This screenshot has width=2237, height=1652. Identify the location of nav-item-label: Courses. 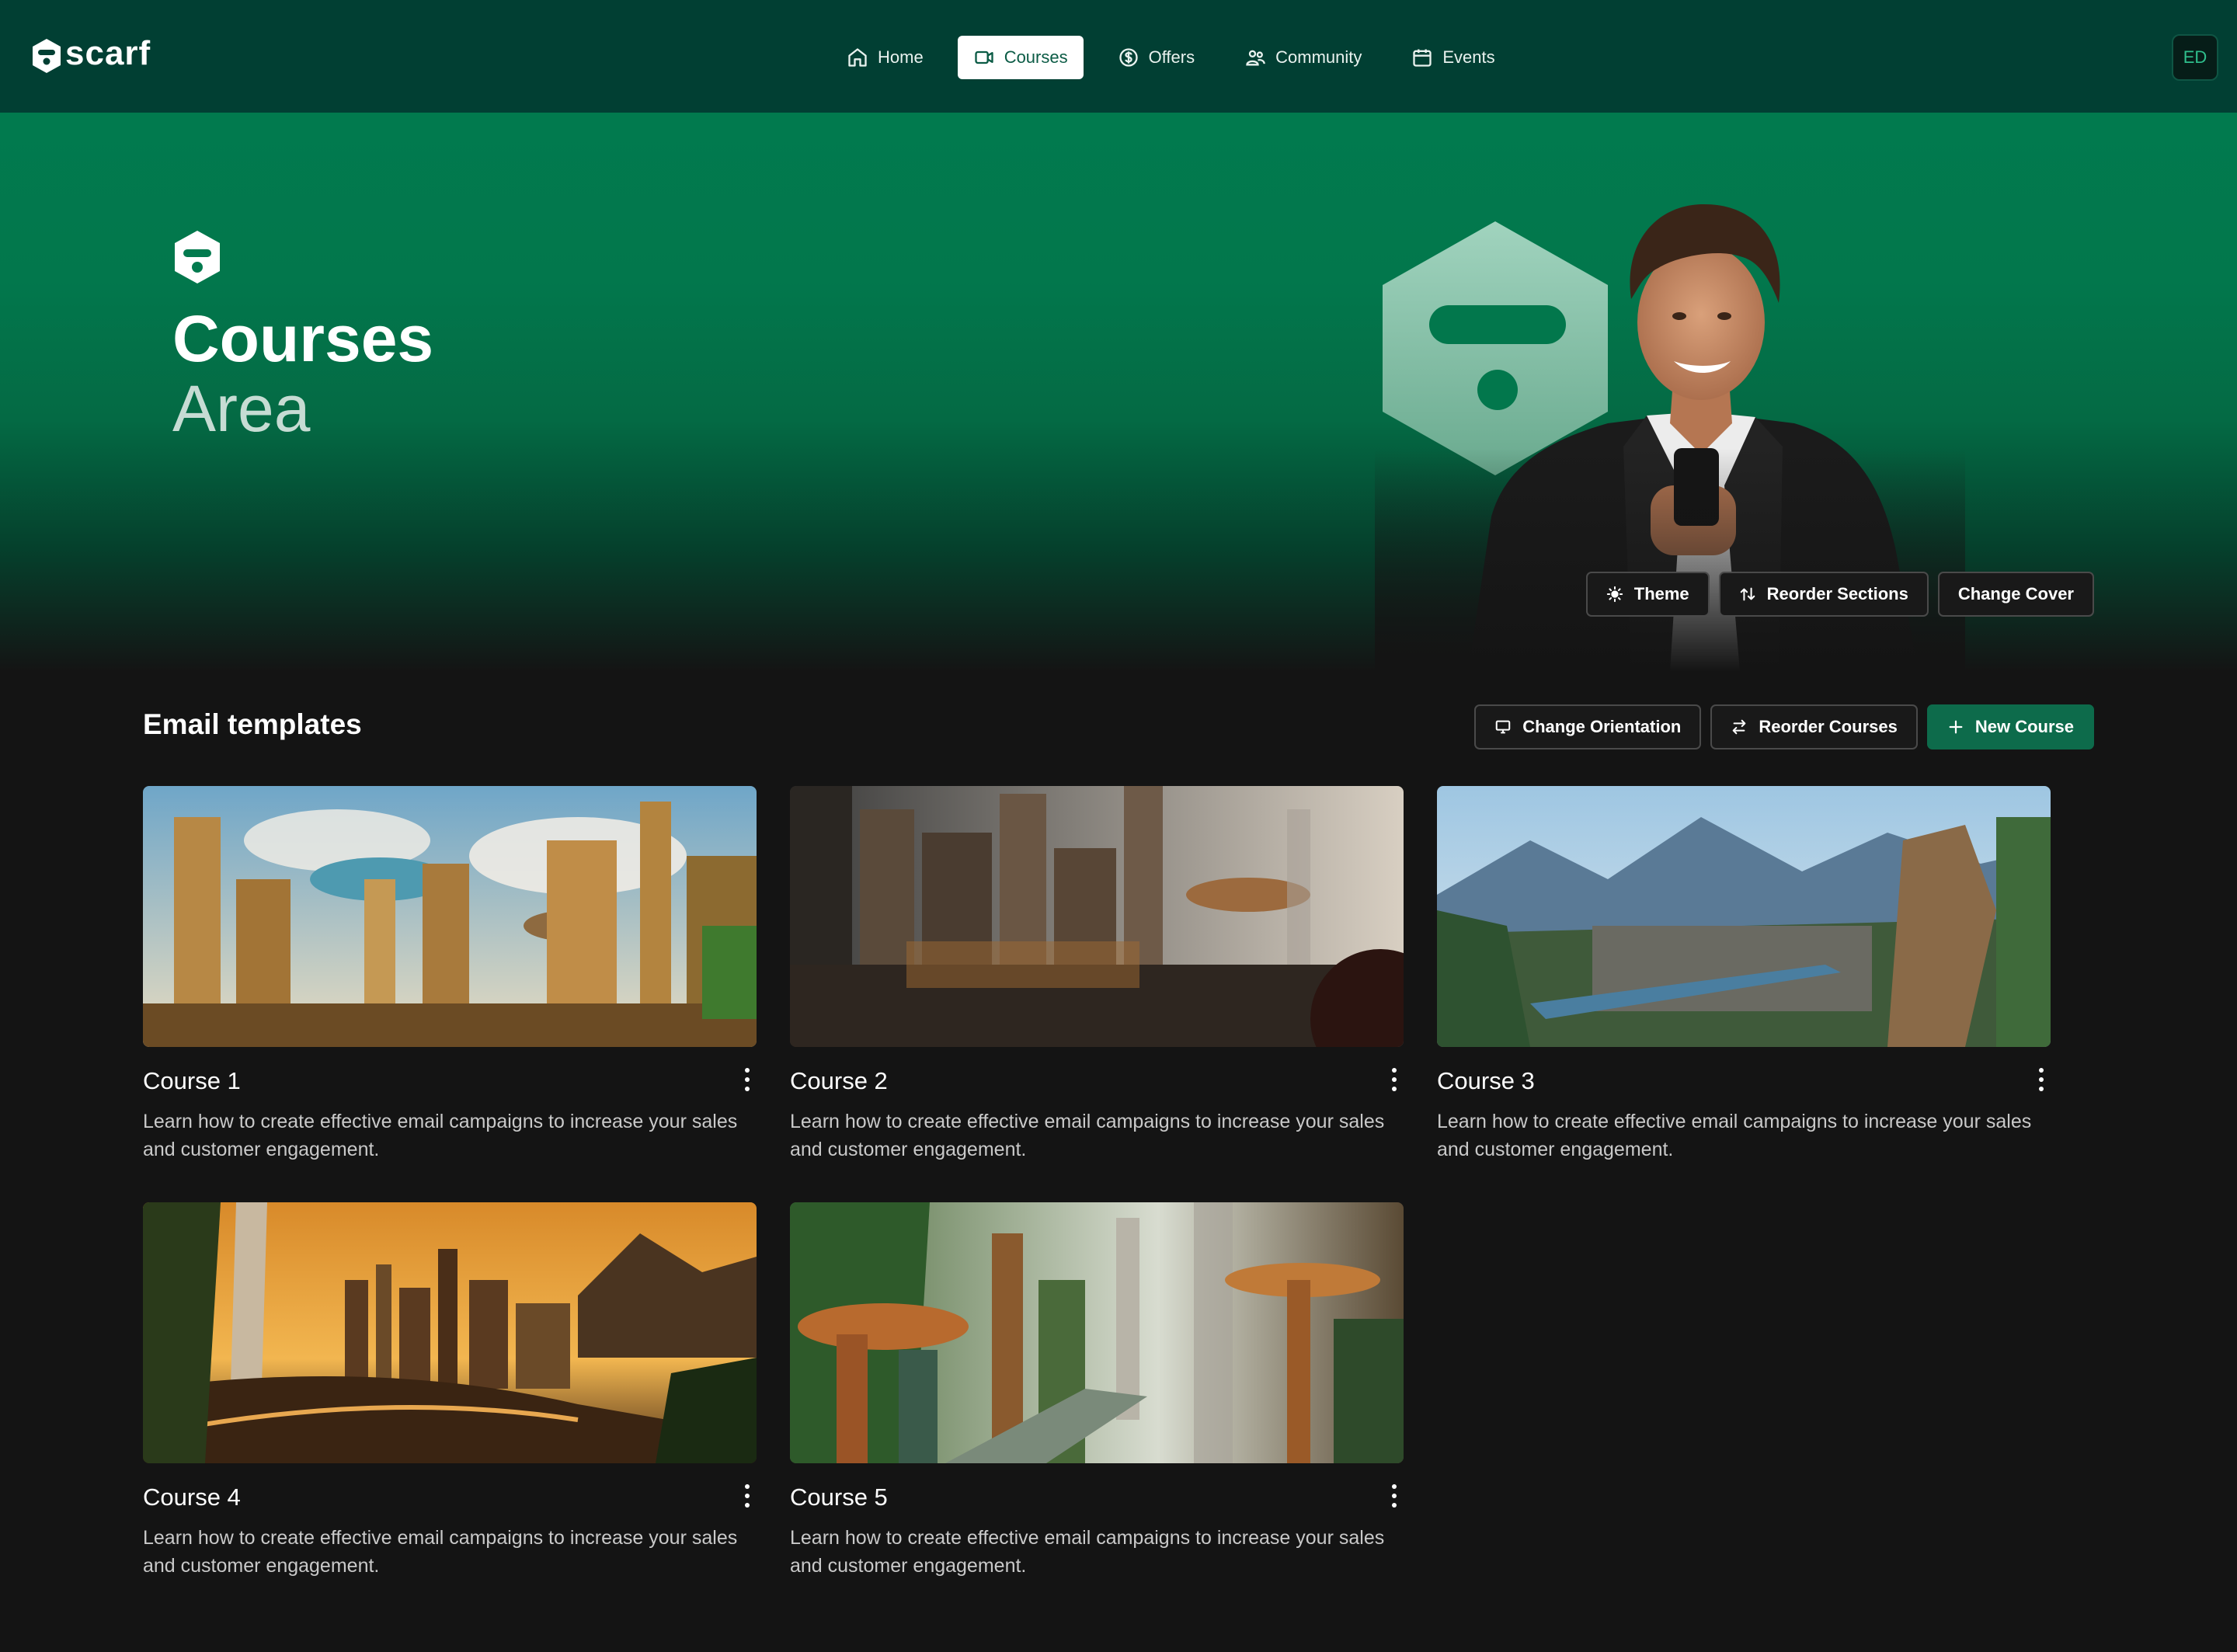
(1036, 57).